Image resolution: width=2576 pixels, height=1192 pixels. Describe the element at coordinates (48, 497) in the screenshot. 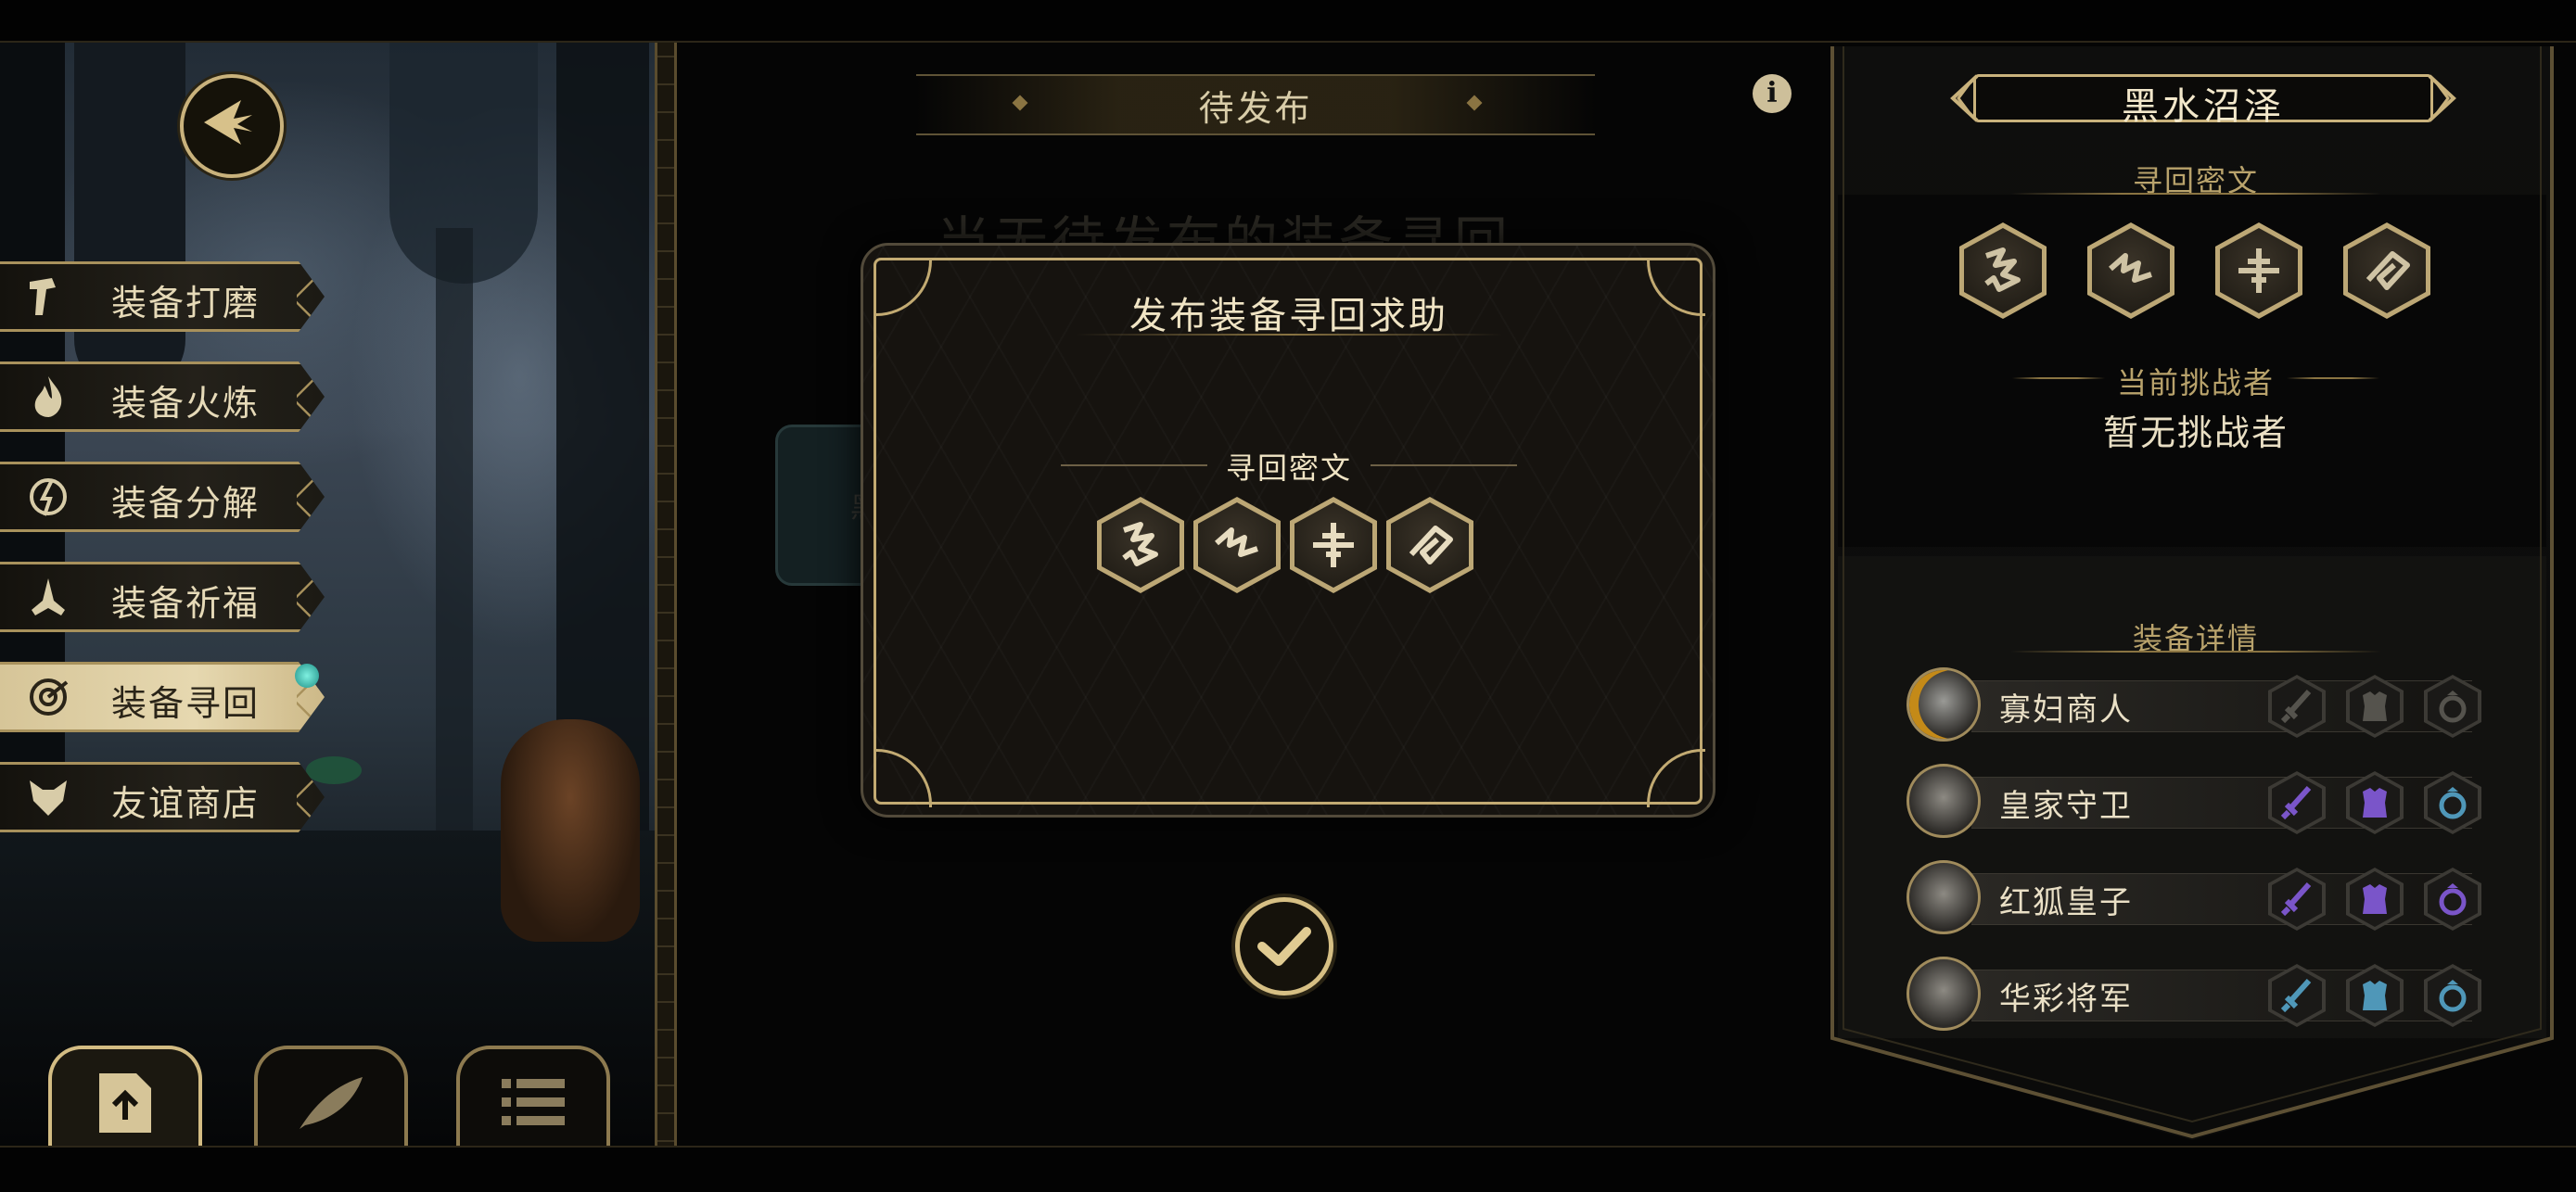

I see `disassemble-icon` at that location.